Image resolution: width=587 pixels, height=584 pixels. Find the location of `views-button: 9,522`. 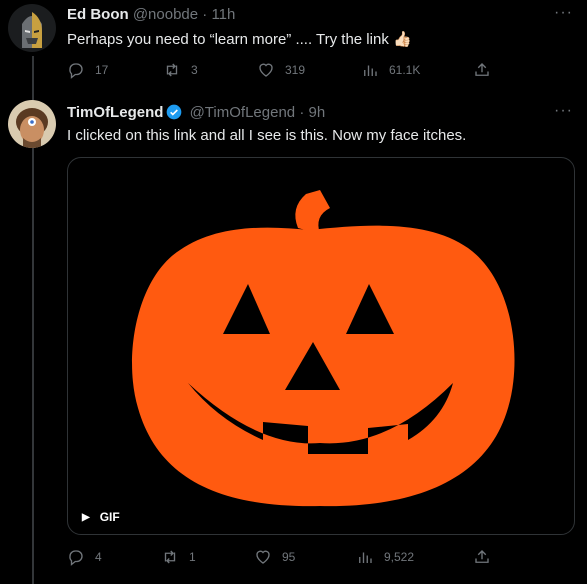

views-button: 9,522 is located at coordinates (385, 557).